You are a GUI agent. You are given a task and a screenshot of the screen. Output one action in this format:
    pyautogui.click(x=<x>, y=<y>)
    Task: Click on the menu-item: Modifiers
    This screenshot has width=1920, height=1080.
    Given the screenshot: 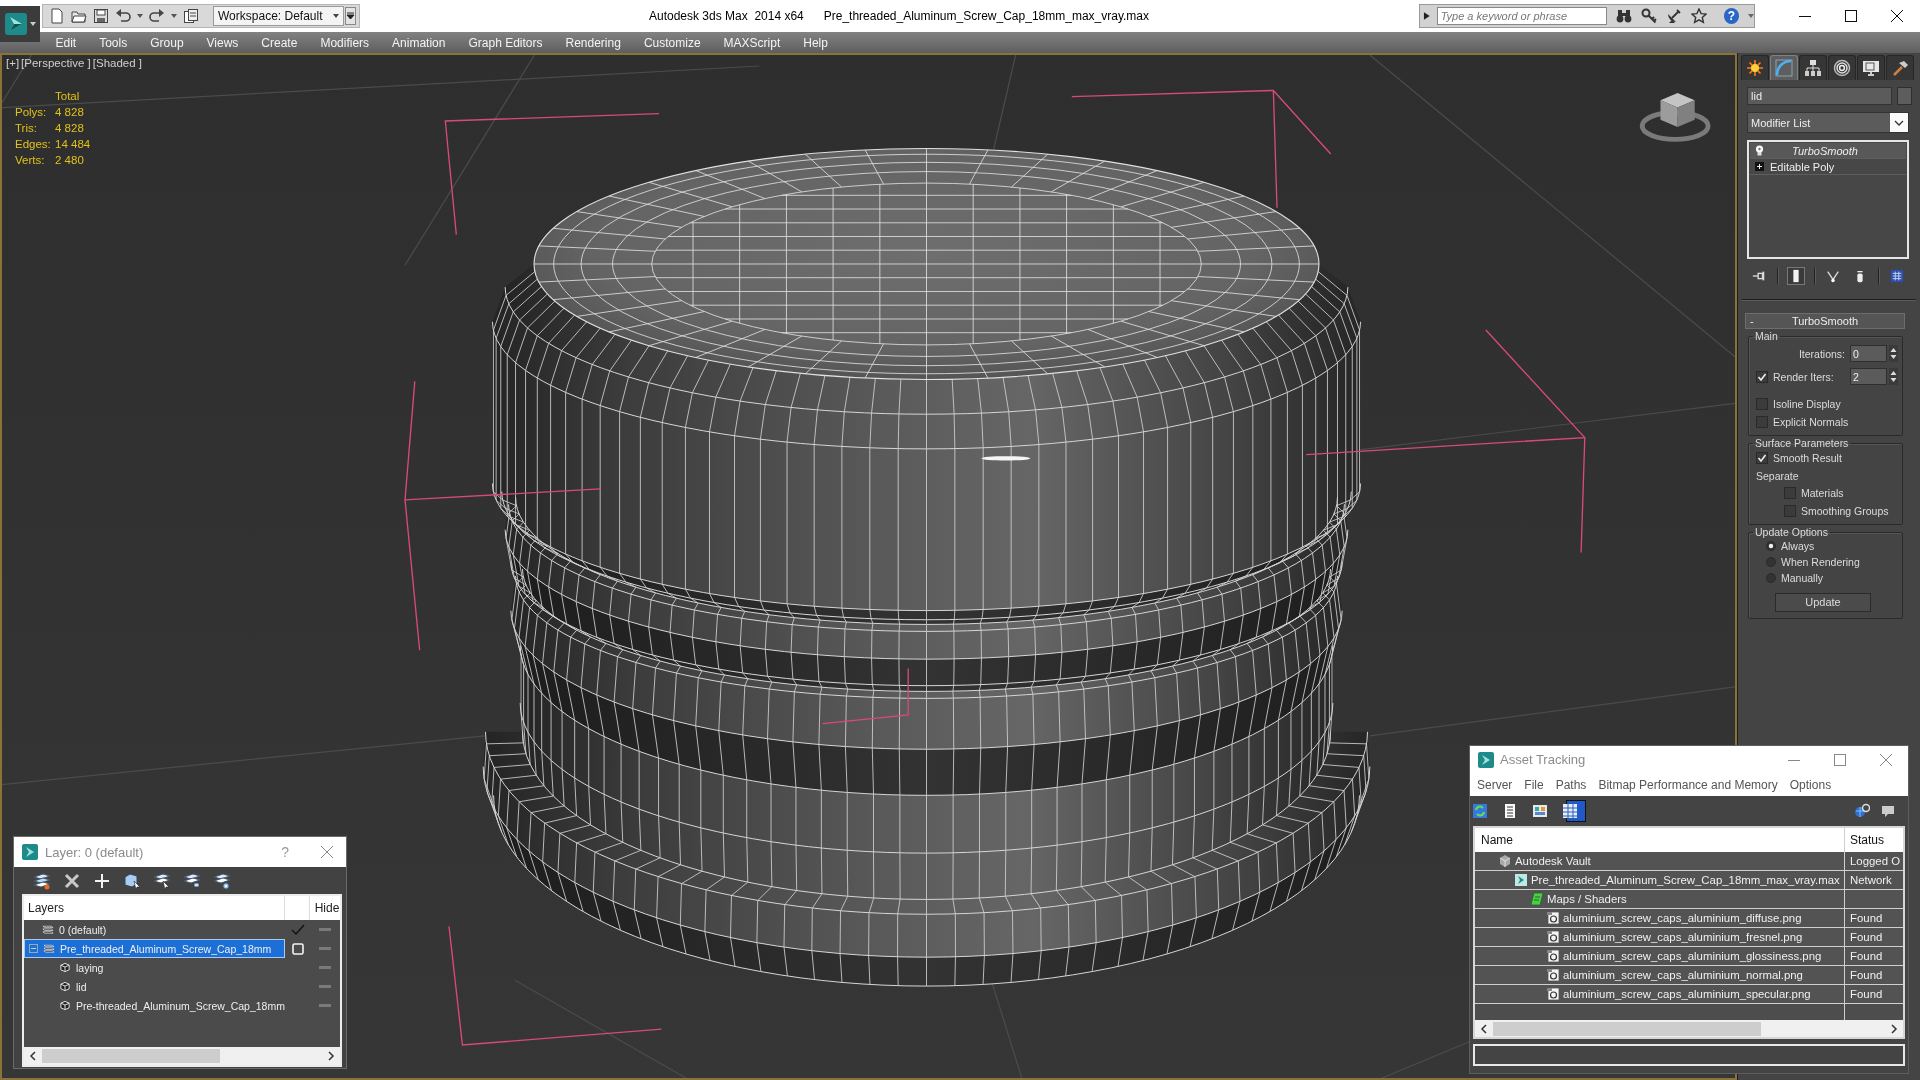 What is the action you would take?
    pyautogui.click(x=344, y=42)
    